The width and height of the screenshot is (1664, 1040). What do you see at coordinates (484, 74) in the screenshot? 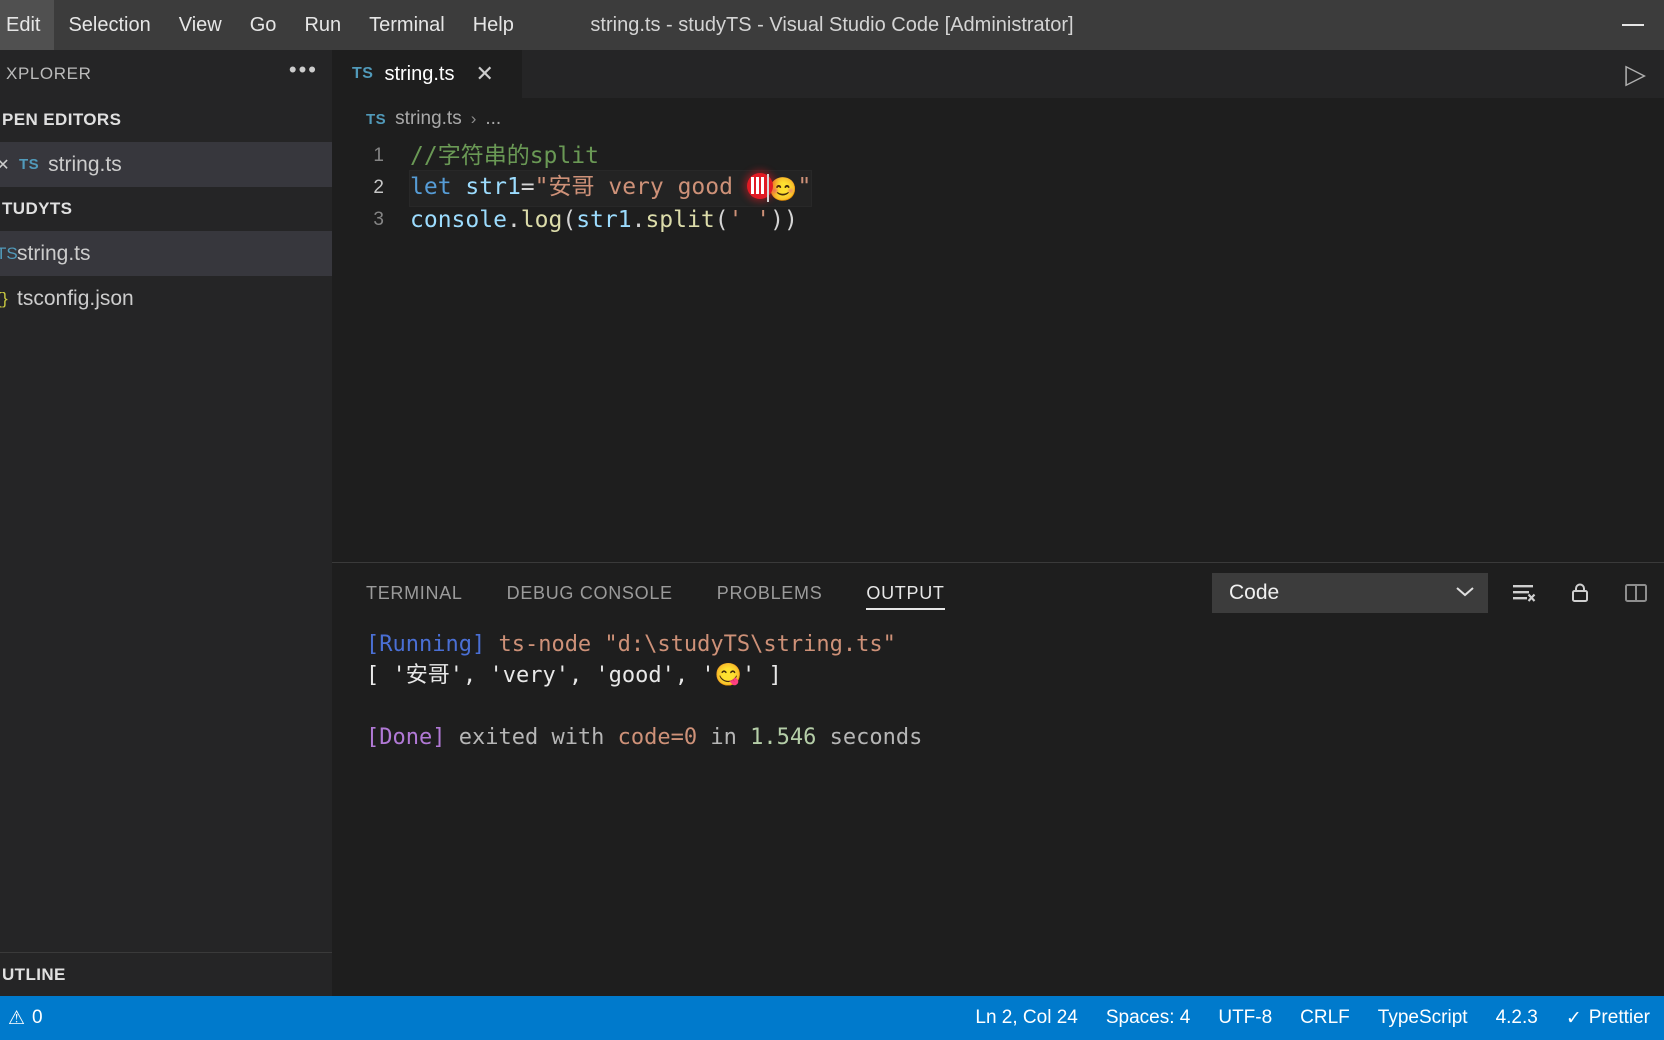
I see `close-icon: ✕` at bounding box center [484, 74].